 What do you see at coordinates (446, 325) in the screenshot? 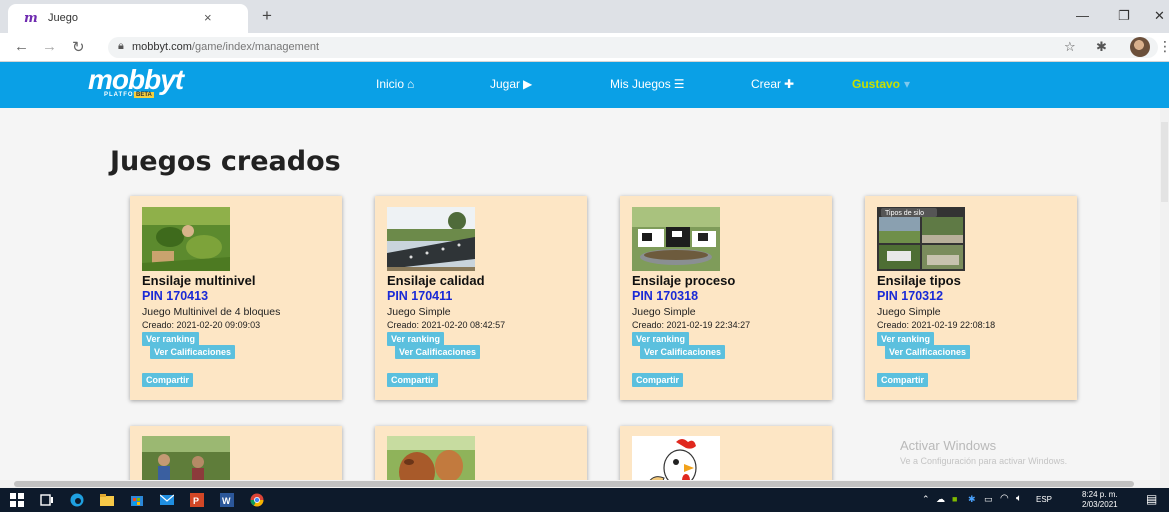
I see `game-created-date: Creado: 2021-02-20 08:42:57` at bounding box center [446, 325].